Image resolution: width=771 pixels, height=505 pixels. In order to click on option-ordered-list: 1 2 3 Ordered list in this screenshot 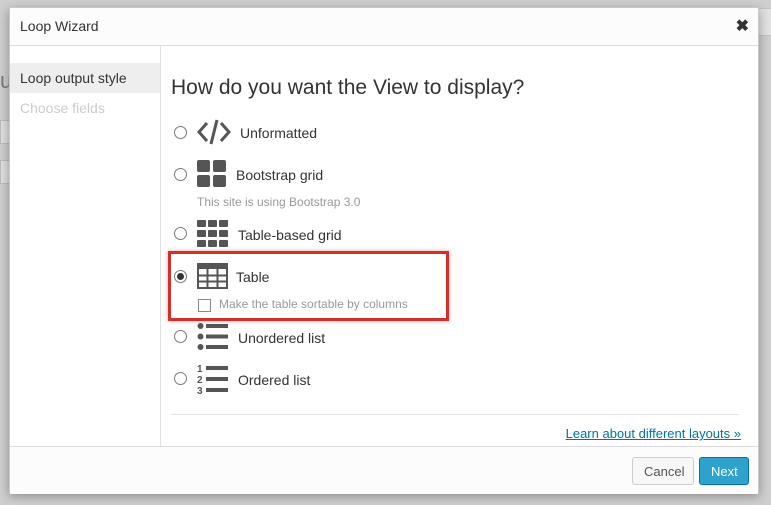, I will do `click(281, 379)`.